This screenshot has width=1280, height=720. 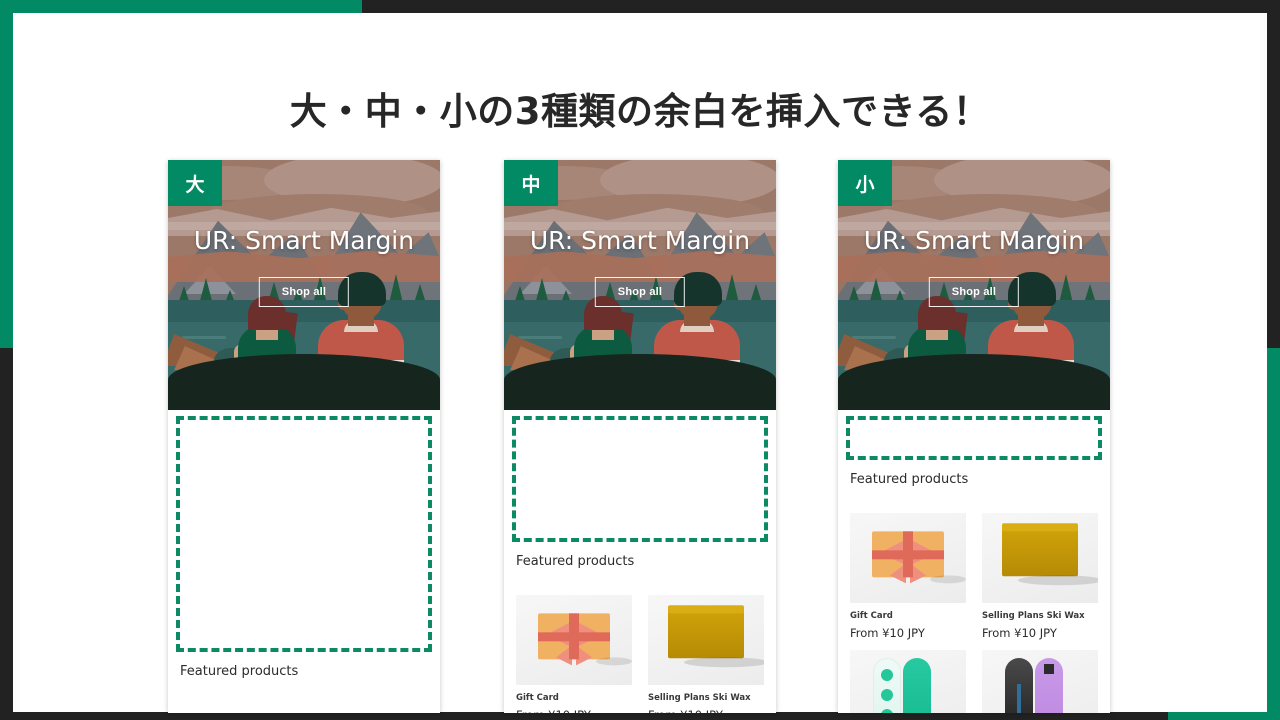 I want to click on hero-banner-large: UR: Smart Margin Shop all 大, so click(x=304, y=285).